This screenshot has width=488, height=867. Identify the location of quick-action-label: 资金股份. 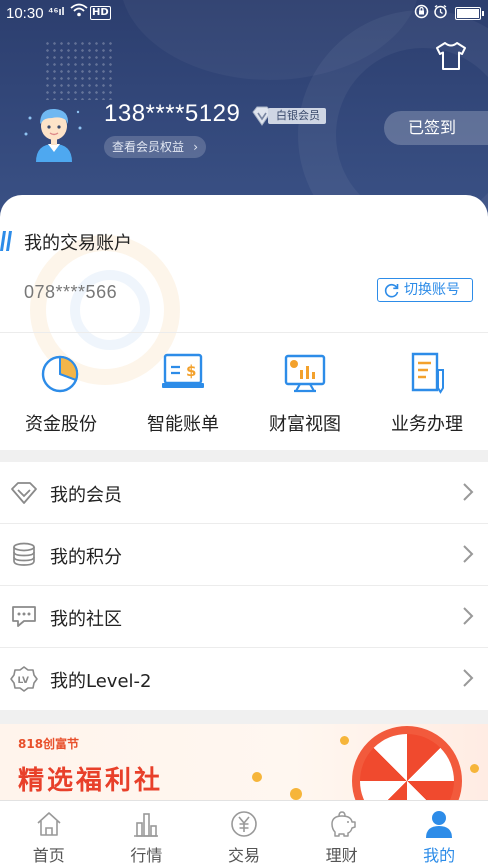
(61, 424).